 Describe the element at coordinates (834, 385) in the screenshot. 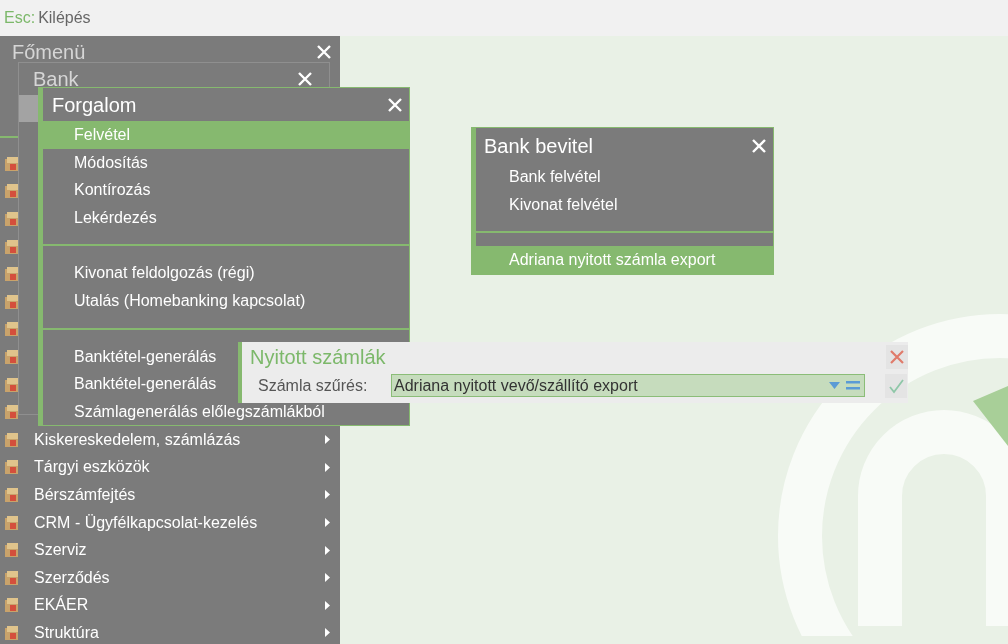

I see `caret-icon` at that location.